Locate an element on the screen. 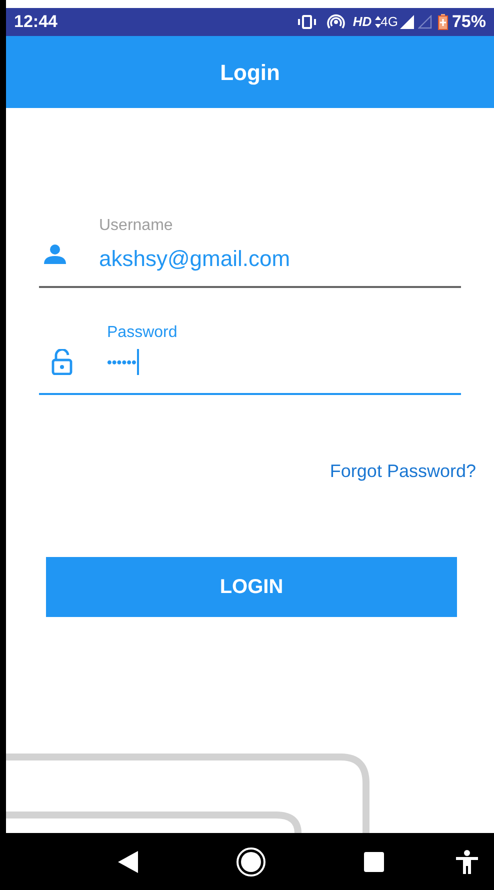 Image resolution: width=494 pixels, height=890 pixels. field-label: Username is located at coordinates (136, 226).